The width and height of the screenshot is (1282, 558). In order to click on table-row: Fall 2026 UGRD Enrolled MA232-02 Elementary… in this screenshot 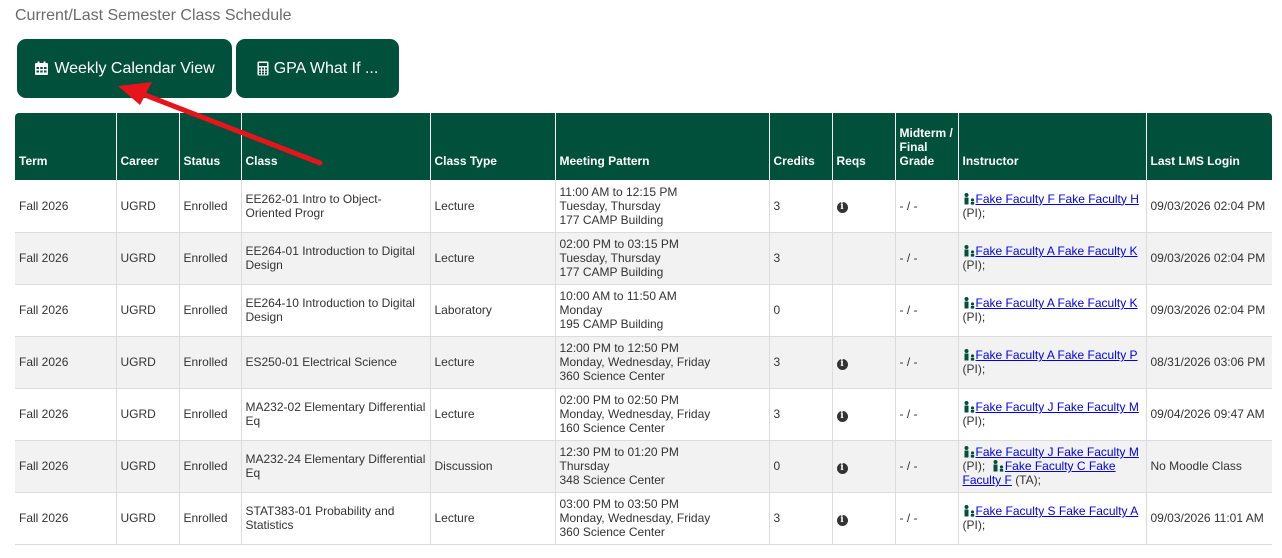, I will do `click(643, 414)`.